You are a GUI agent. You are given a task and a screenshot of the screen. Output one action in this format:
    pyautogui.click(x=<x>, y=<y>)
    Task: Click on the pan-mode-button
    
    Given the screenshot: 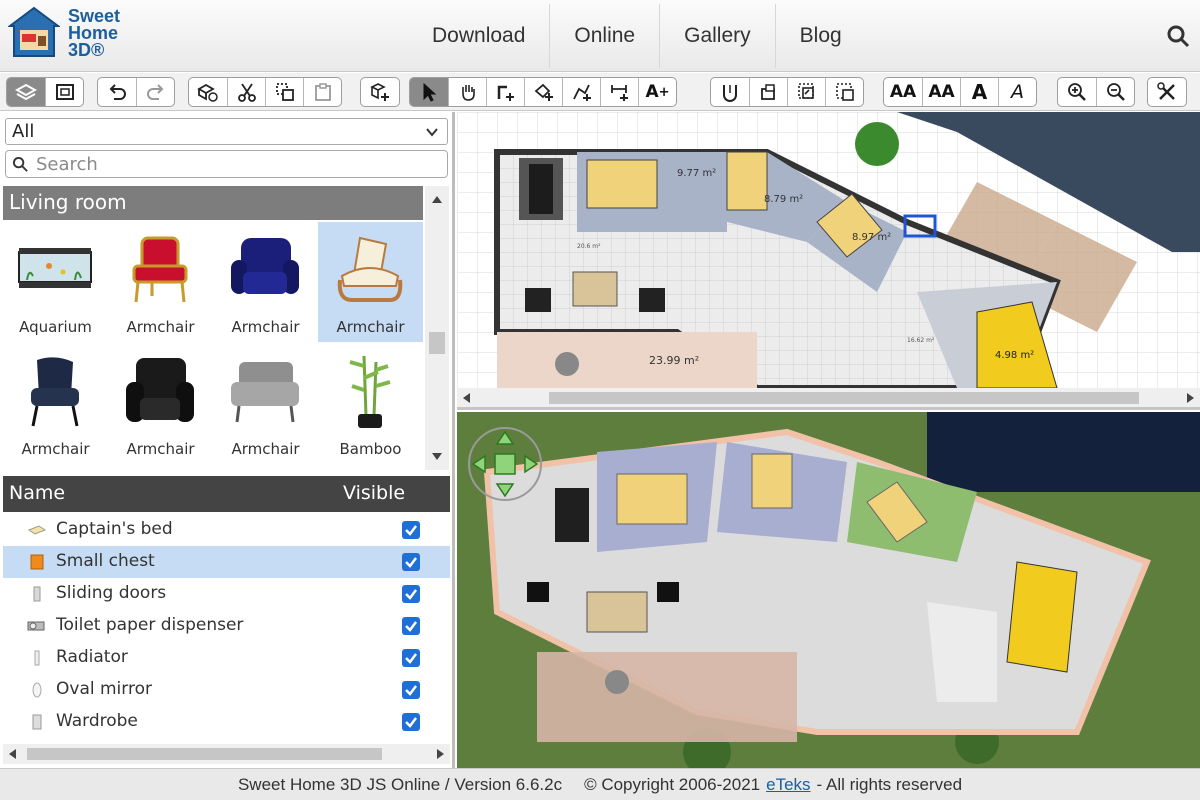 What is the action you would take?
    pyautogui.click(x=467, y=92)
    